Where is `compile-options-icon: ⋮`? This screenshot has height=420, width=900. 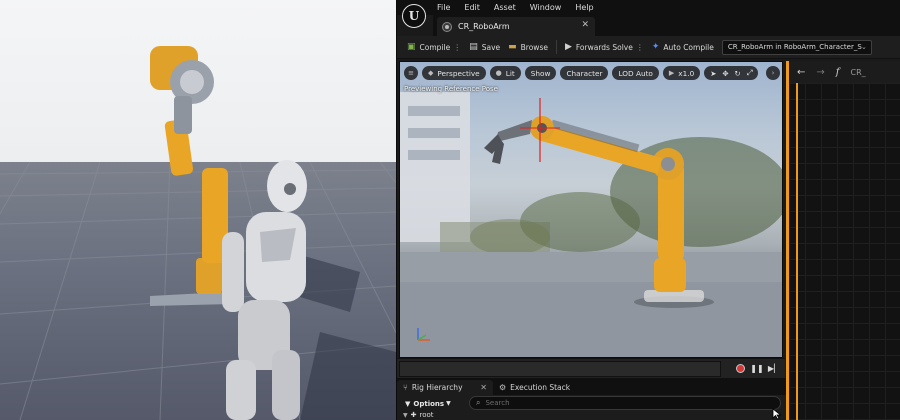
compile-options-icon: ⋮ is located at coordinates (457, 47).